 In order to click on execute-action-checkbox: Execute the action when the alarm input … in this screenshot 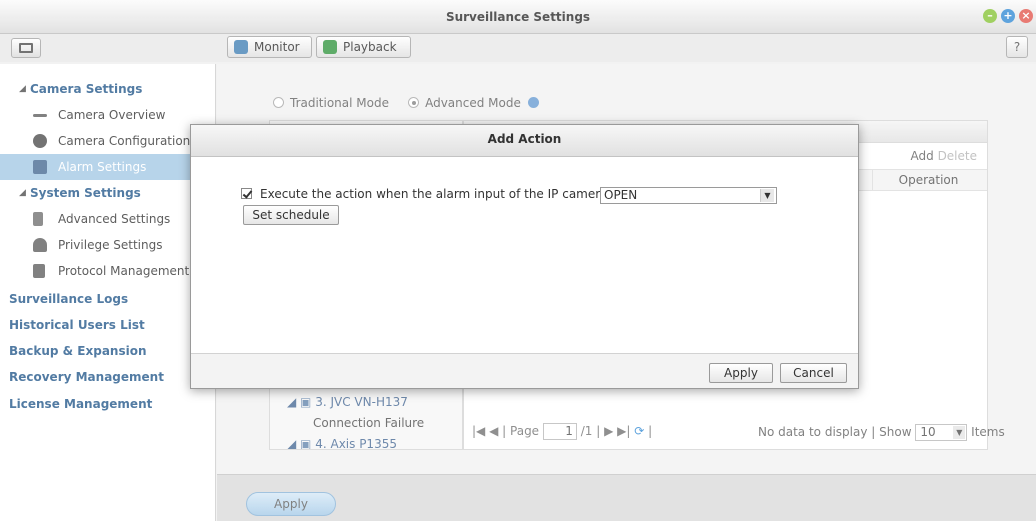, I will do `click(431, 194)`.